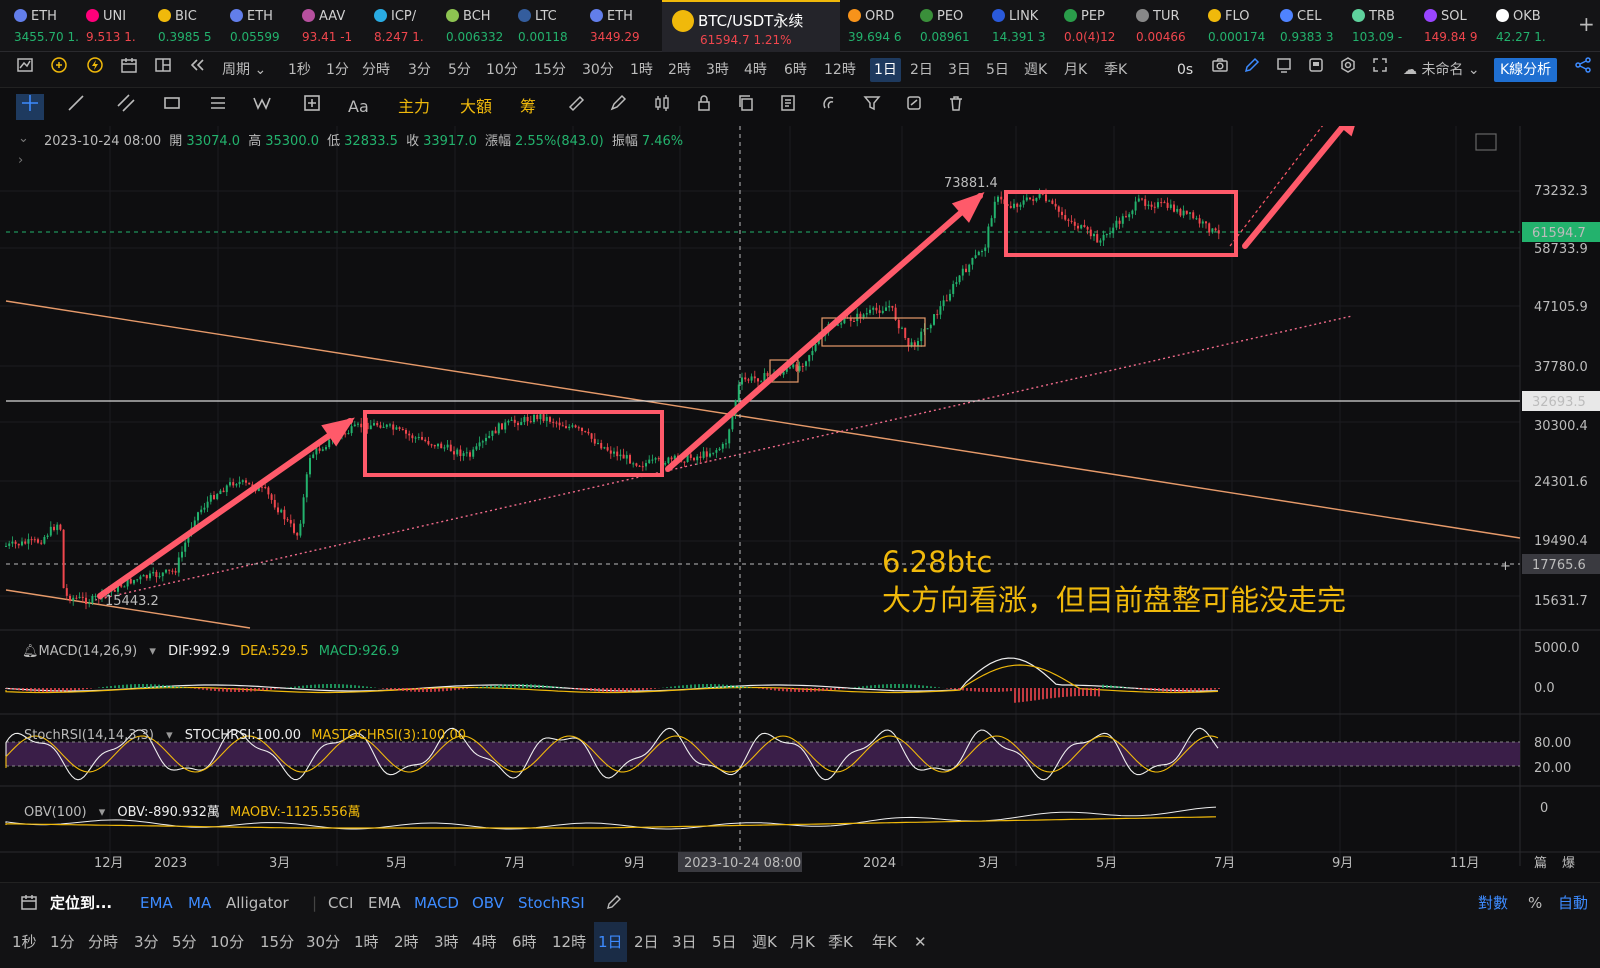  I want to click on layout-name-dropdown: ☁ 未命名 ⌄, so click(1441, 70).